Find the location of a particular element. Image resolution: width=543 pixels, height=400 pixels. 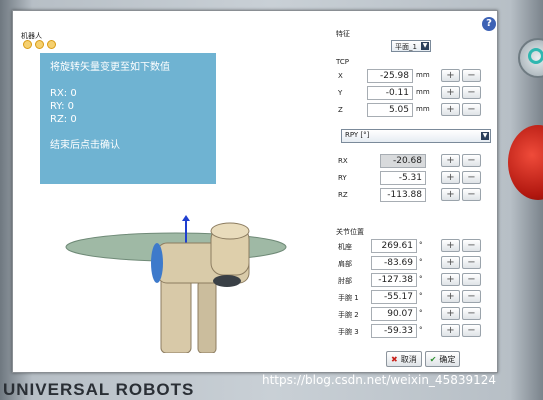

decrease-elbow-button: − is located at coordinates (471, 279).